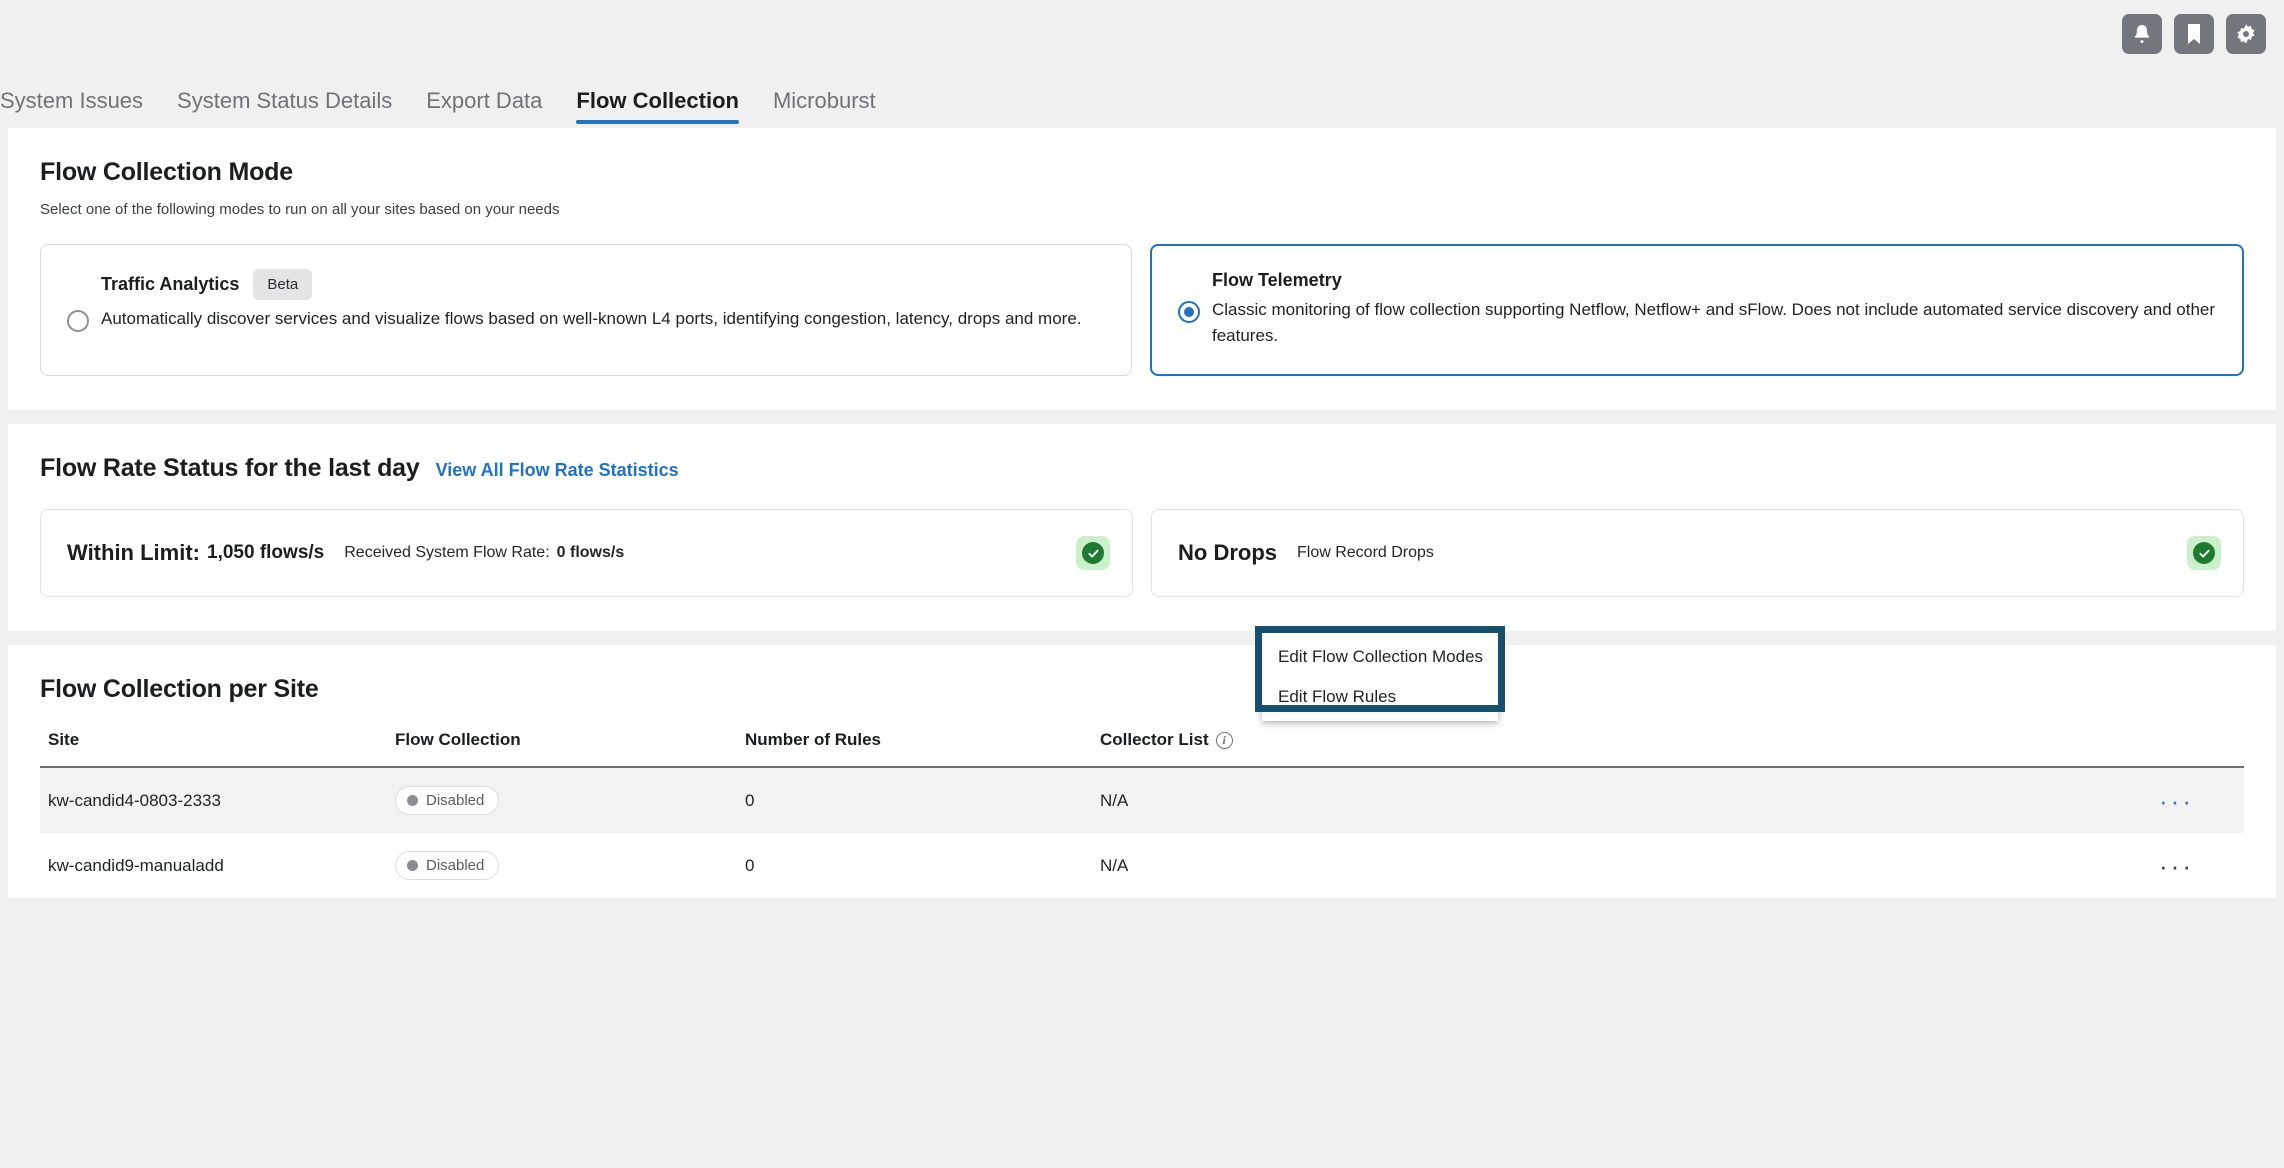 This screenshot has width=2284, height=1168. I want to click on tab-flow-collection: Flow Collection, so click(657, 108).